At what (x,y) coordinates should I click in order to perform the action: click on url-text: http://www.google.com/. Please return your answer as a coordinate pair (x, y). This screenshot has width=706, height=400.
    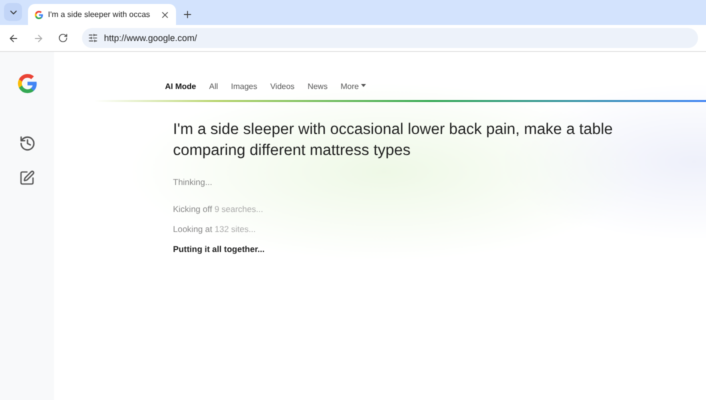
    Looking at the image, I should click on (151, 38).